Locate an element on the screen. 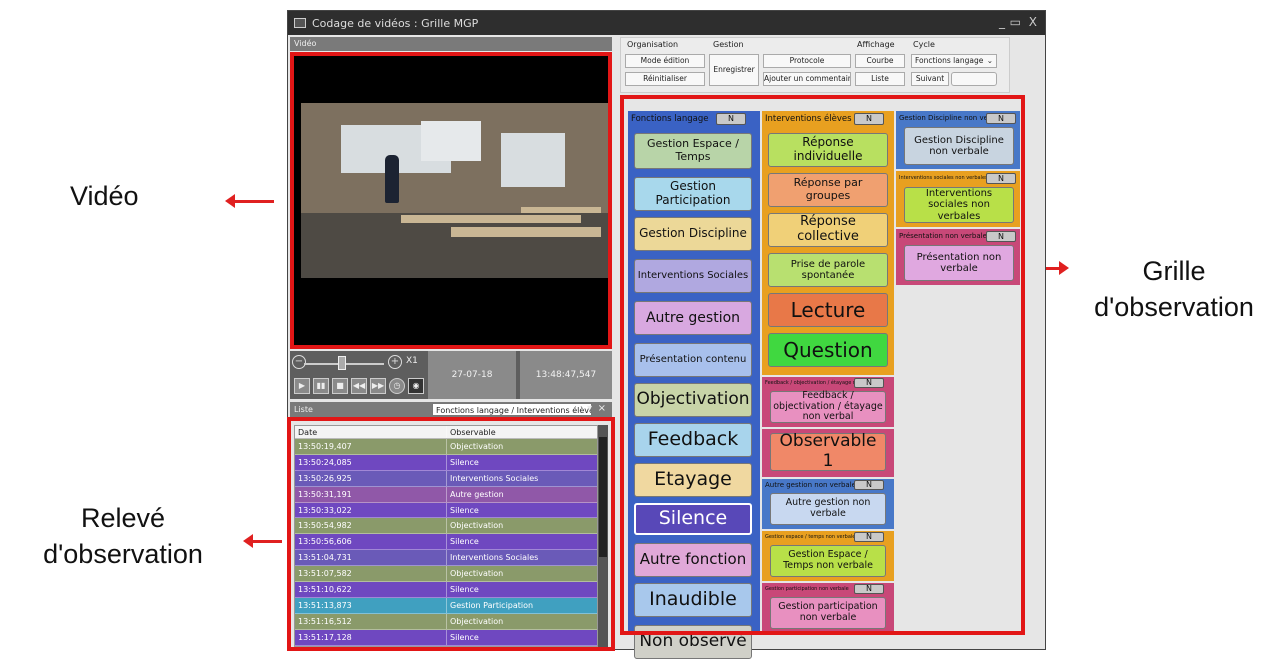 The image size is (1272, 659). sub-block-header: Gestion espace / temps non verbale N is located at coordinates (828, 537).